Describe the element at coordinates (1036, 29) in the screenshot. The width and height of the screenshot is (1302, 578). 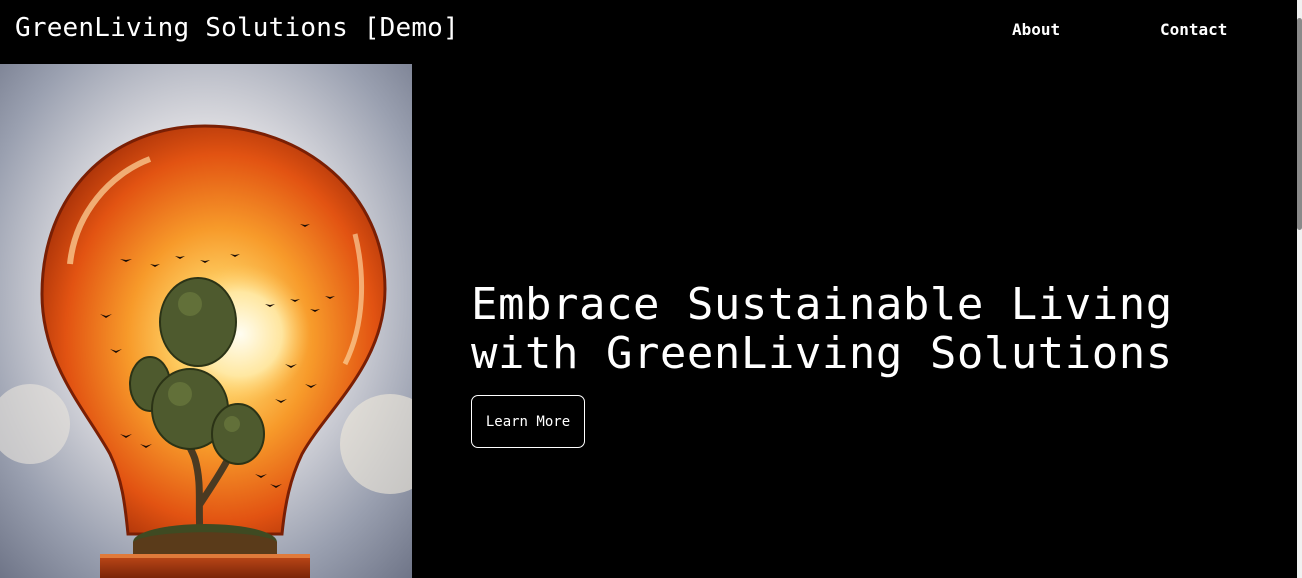
I see `nav-link-about: About` at that location.